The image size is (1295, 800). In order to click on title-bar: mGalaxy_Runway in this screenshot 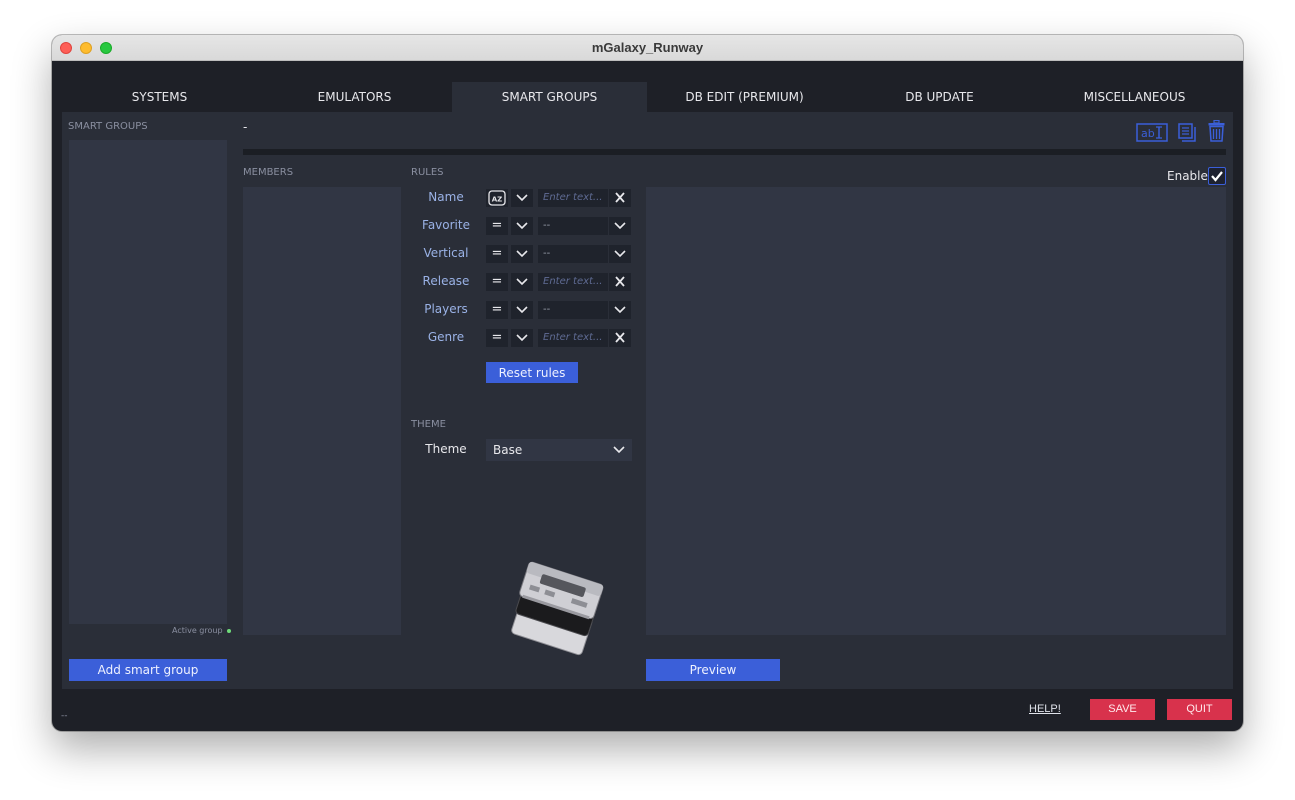, I will do `click(647, 48)`.